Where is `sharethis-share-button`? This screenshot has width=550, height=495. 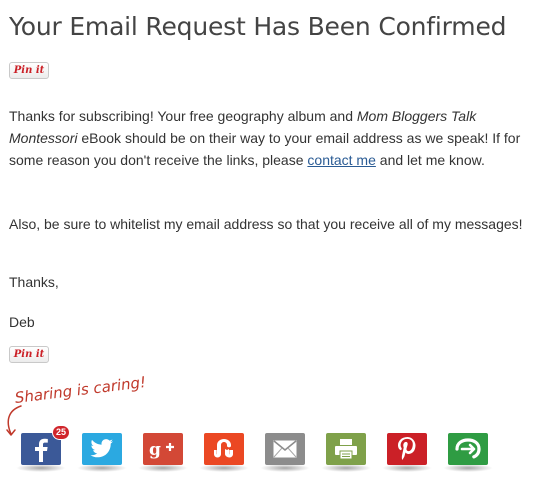 sharethis-share-button is located at coordinates (468, 449).